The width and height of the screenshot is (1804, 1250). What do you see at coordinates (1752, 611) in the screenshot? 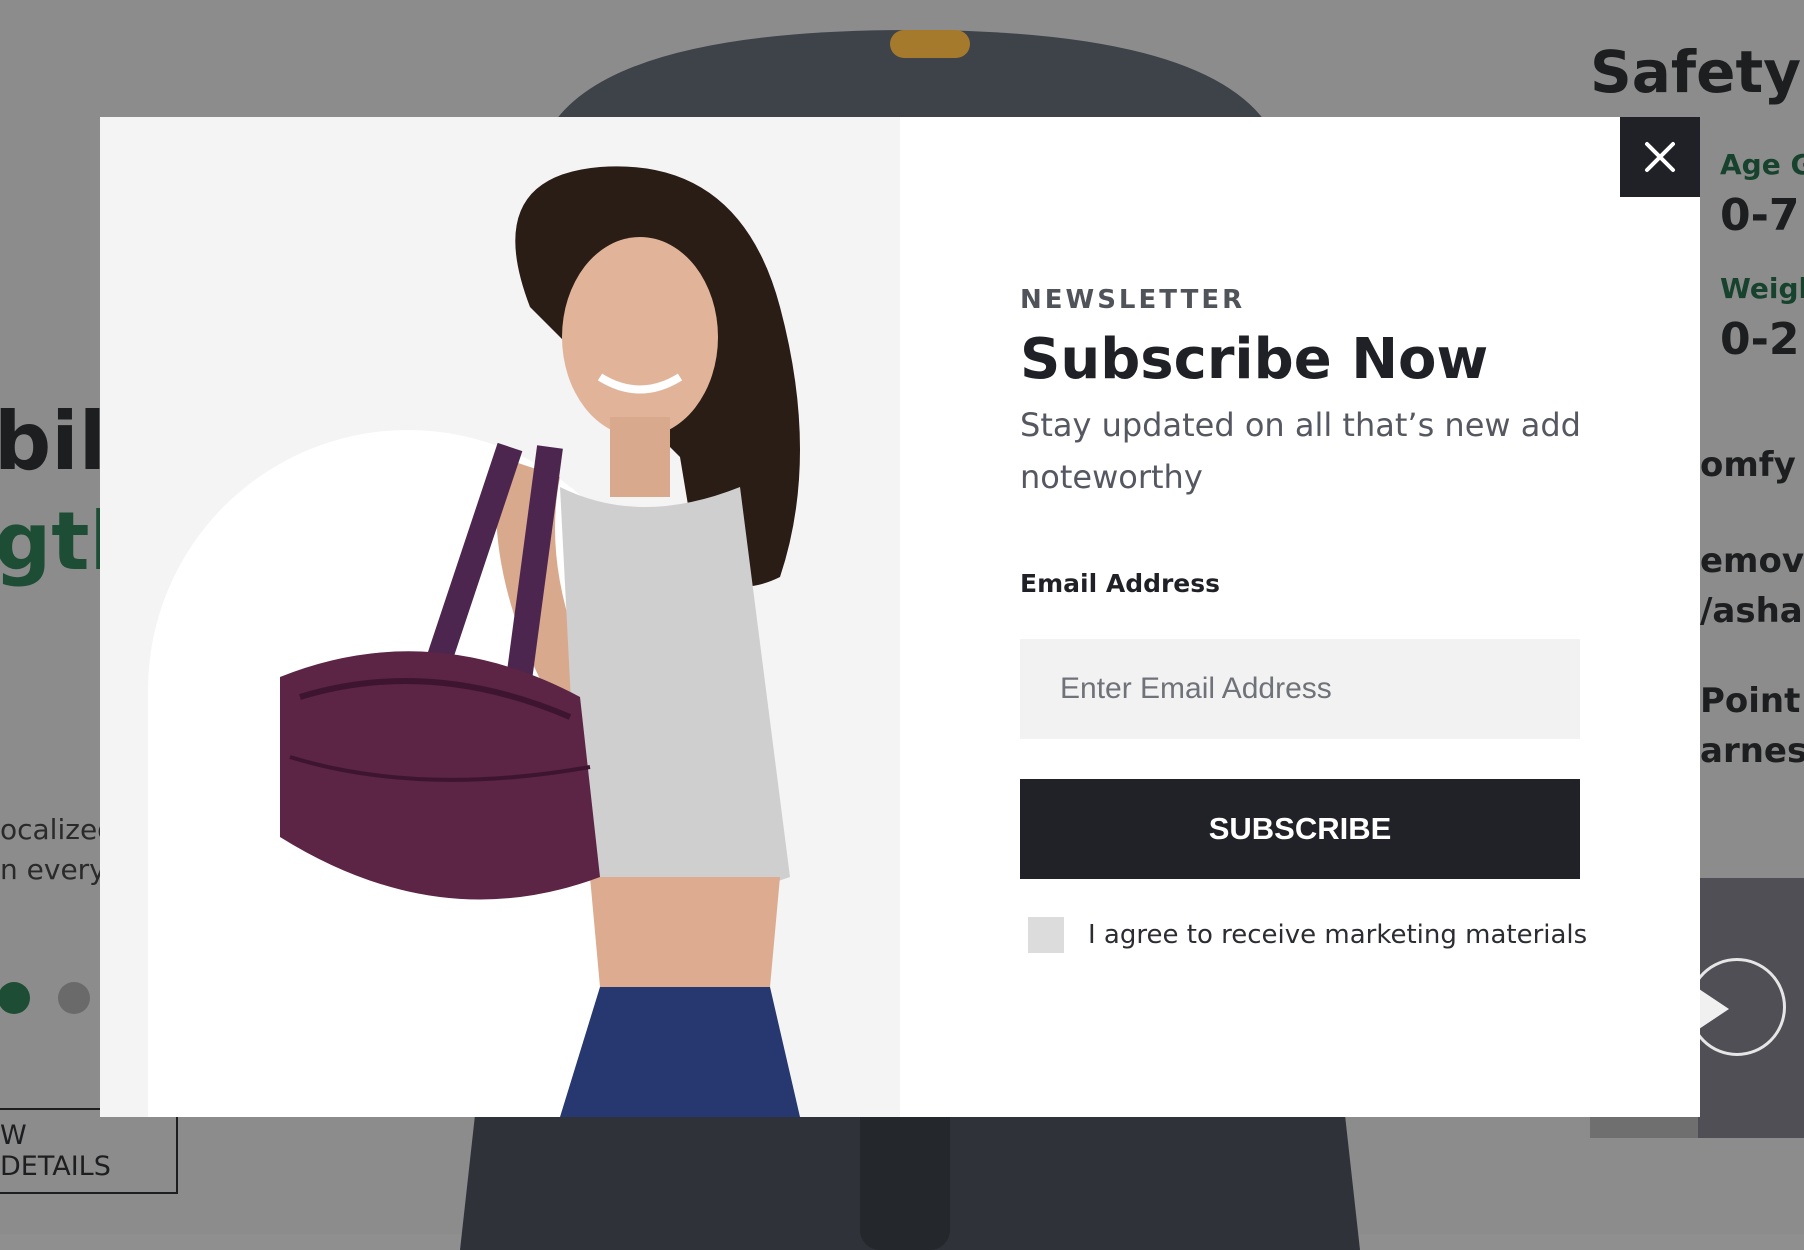
I see `feature-item: /ashab` at bounding box center [1752, 611].